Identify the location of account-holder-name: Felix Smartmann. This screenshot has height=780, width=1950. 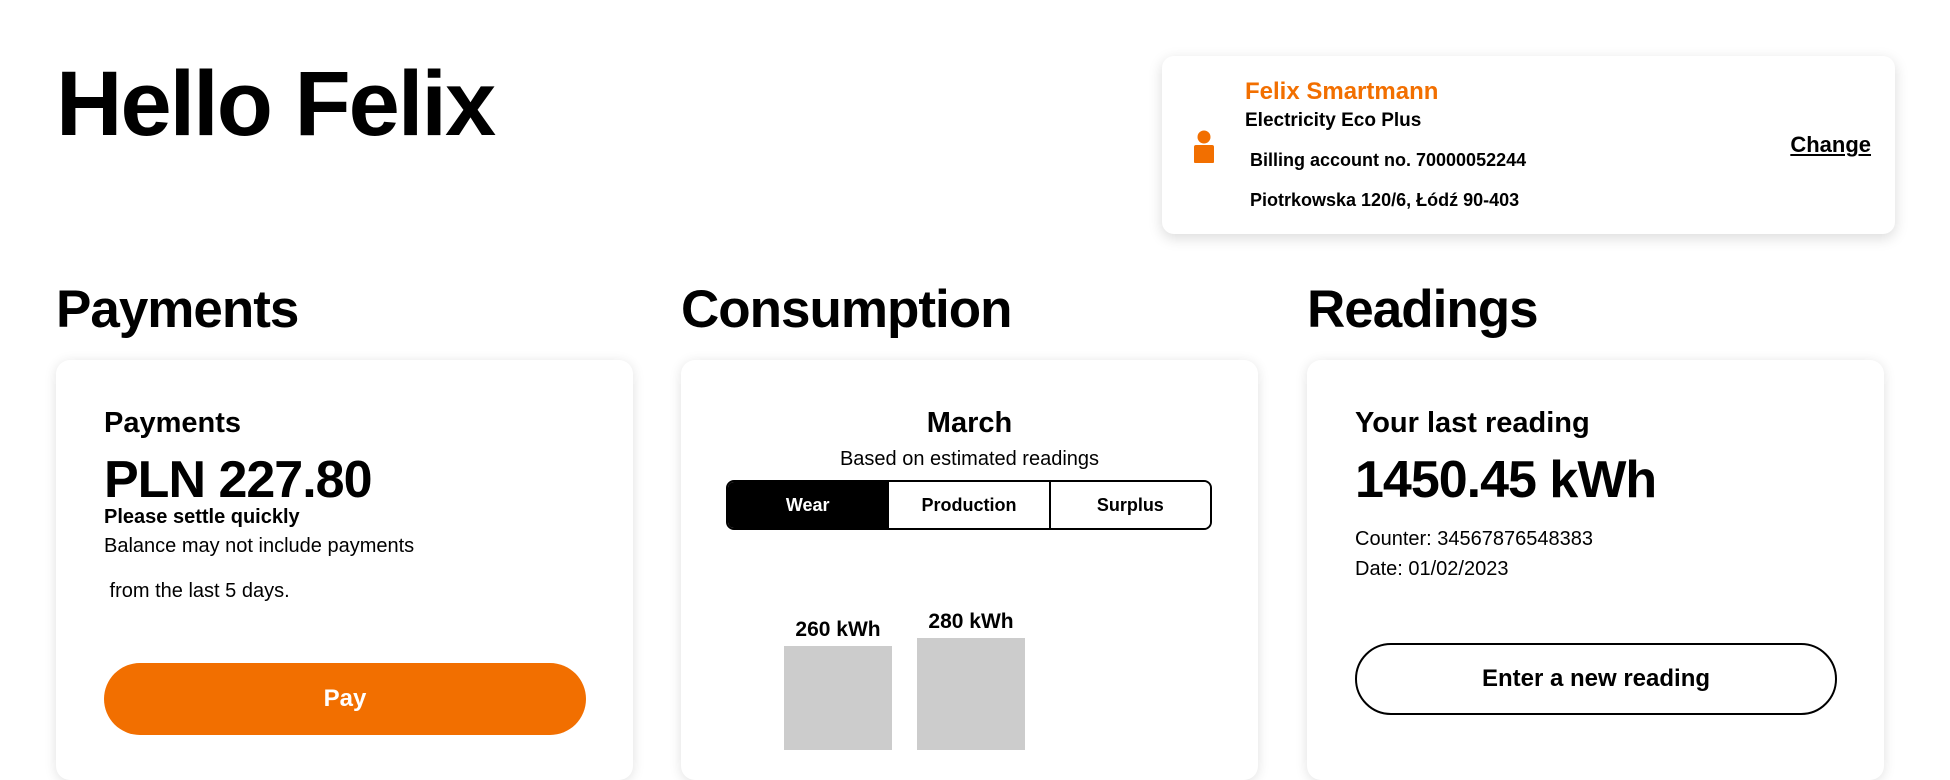
(1342, 91).